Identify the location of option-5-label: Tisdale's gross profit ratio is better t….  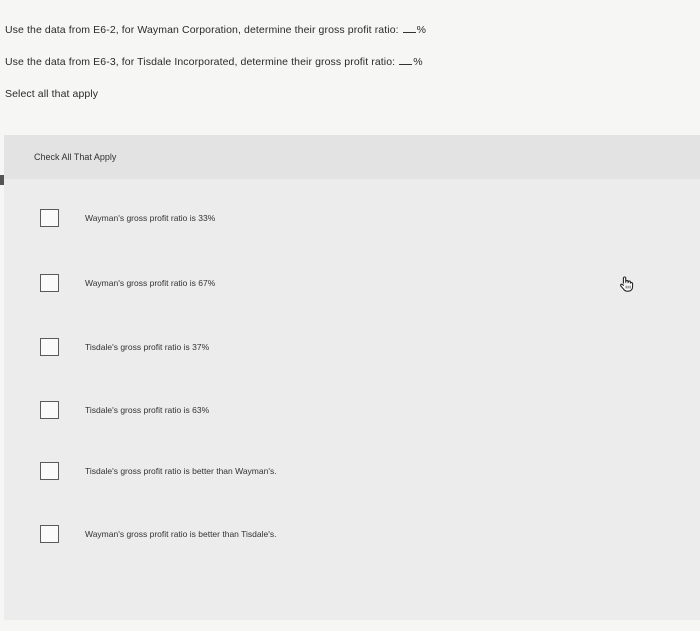
(181, 471).